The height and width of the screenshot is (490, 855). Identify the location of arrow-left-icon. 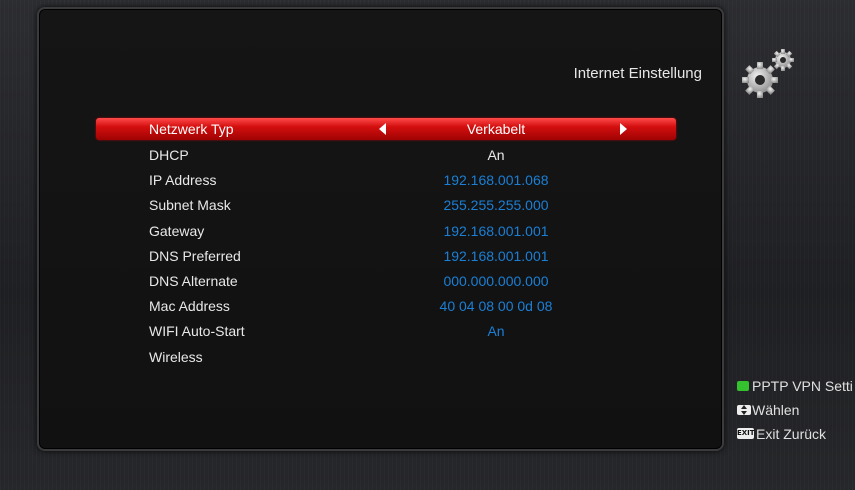
(382, 129).